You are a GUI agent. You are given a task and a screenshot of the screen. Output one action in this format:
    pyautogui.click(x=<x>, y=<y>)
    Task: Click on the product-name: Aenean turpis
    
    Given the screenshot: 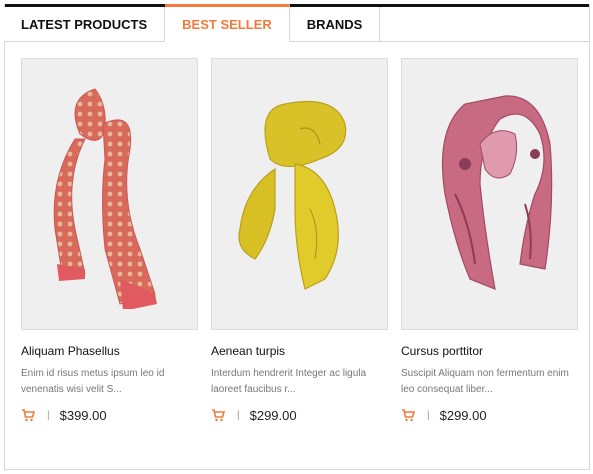 What is the action you would take?
    pyautogui.click(x=299, y=352)
    